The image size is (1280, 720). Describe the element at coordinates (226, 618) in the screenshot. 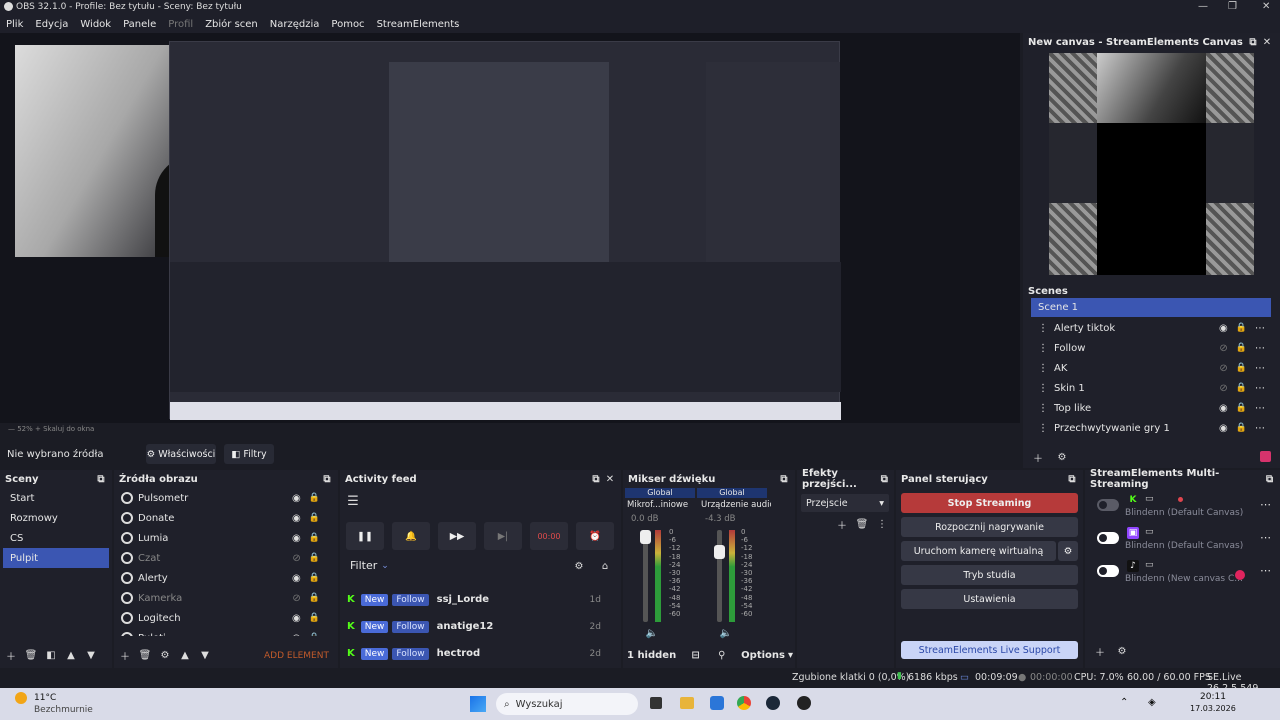

I see `source-item: Logitech ◉ 🔒` at that location.